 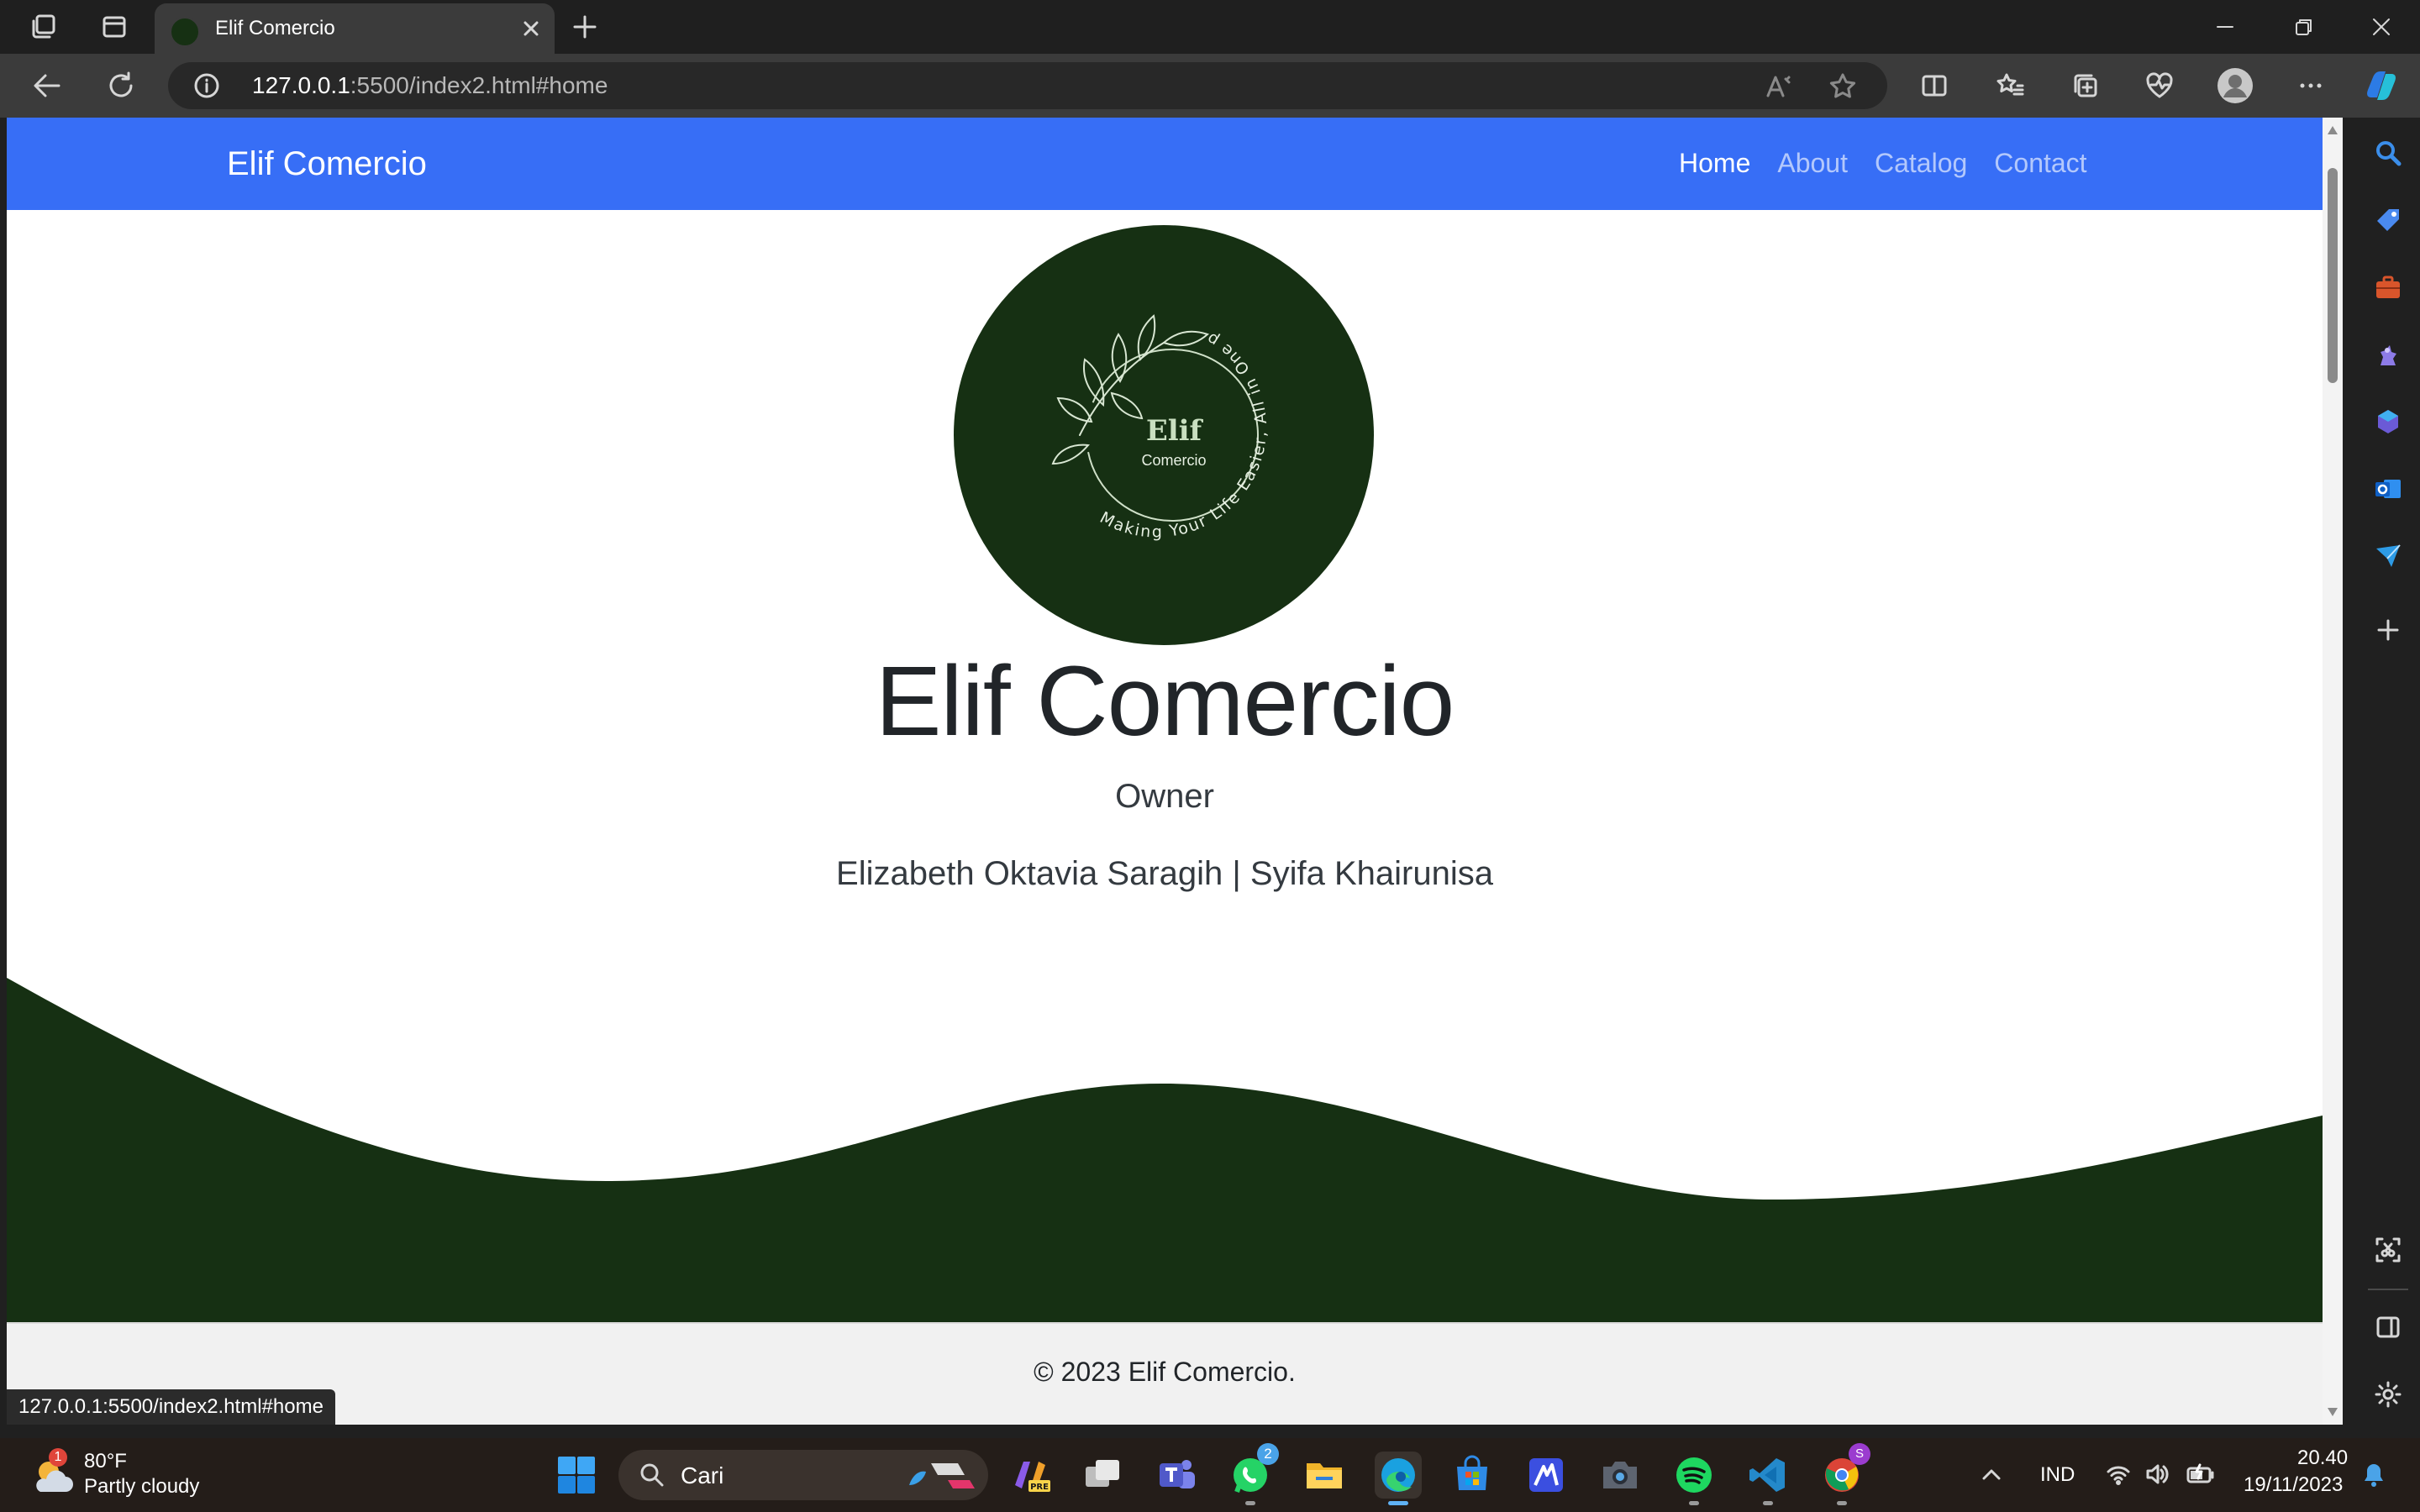 I want to click on site-footer: © 2023 Elif Comercio., so click(x=1165, y=1373).